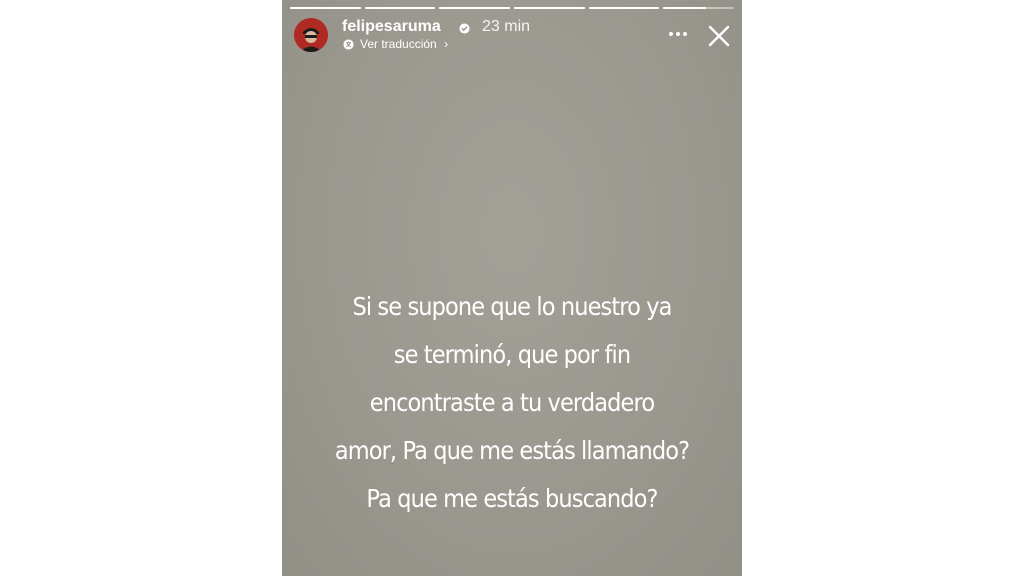  Describe the element at coordinates (391, 27) in the screenshot. I see `username: felipesaruma` at that location.